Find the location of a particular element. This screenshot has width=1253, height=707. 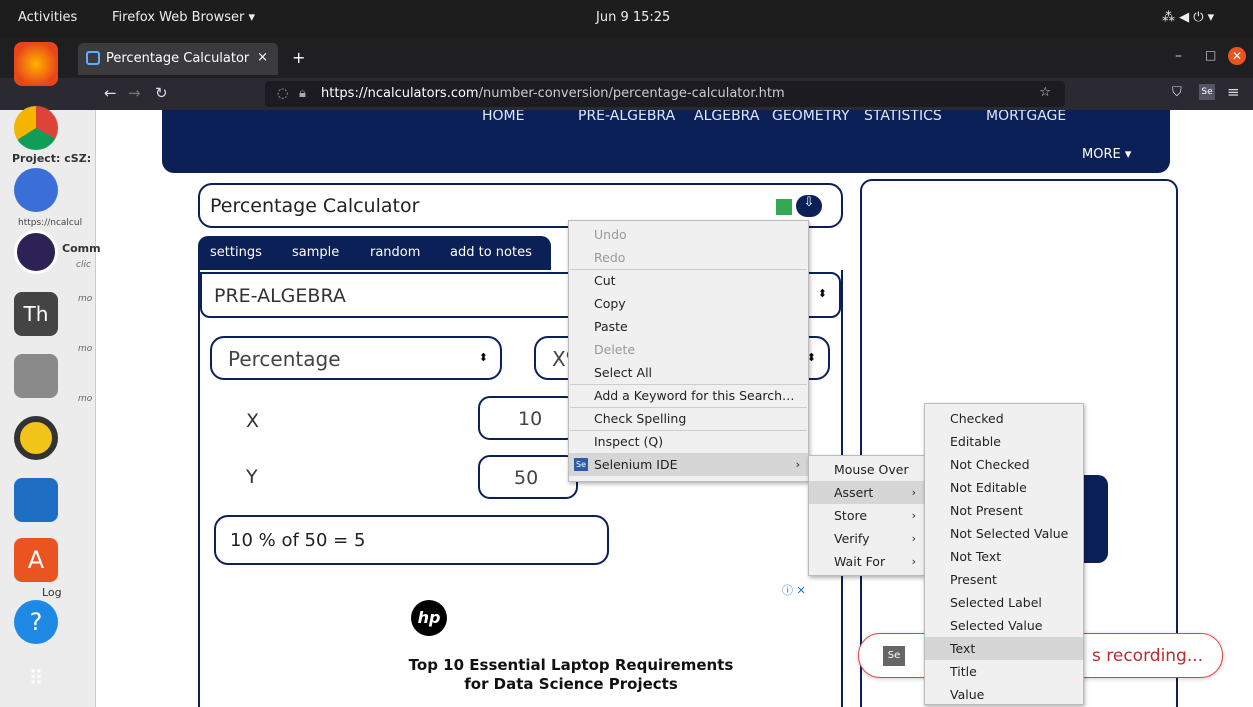

y-input: 50 is located at coordinates (528, 477).